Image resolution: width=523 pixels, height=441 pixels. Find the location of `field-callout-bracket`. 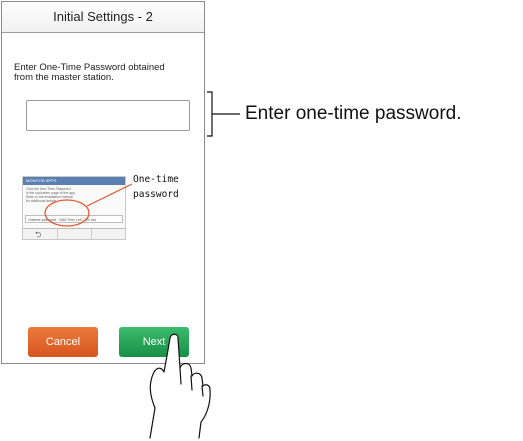

field-callout-bracket is located at coordinates (210, 114).